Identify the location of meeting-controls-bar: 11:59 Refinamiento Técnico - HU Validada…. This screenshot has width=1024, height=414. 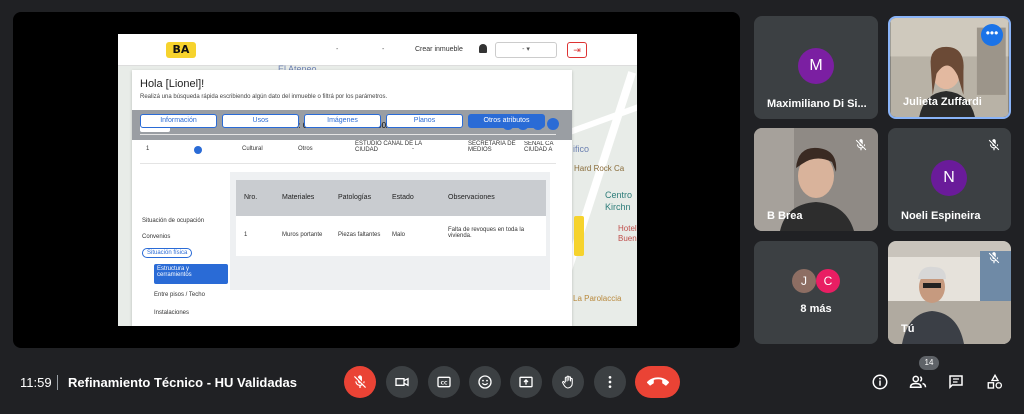
(512, 385).